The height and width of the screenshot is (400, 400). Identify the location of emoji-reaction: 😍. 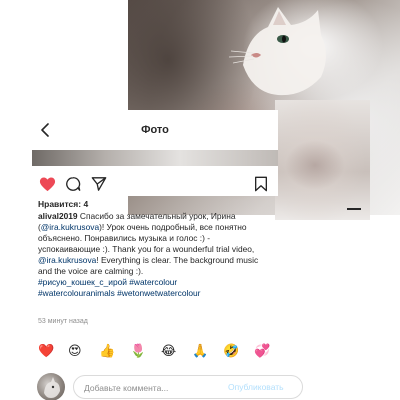
(75, 352).